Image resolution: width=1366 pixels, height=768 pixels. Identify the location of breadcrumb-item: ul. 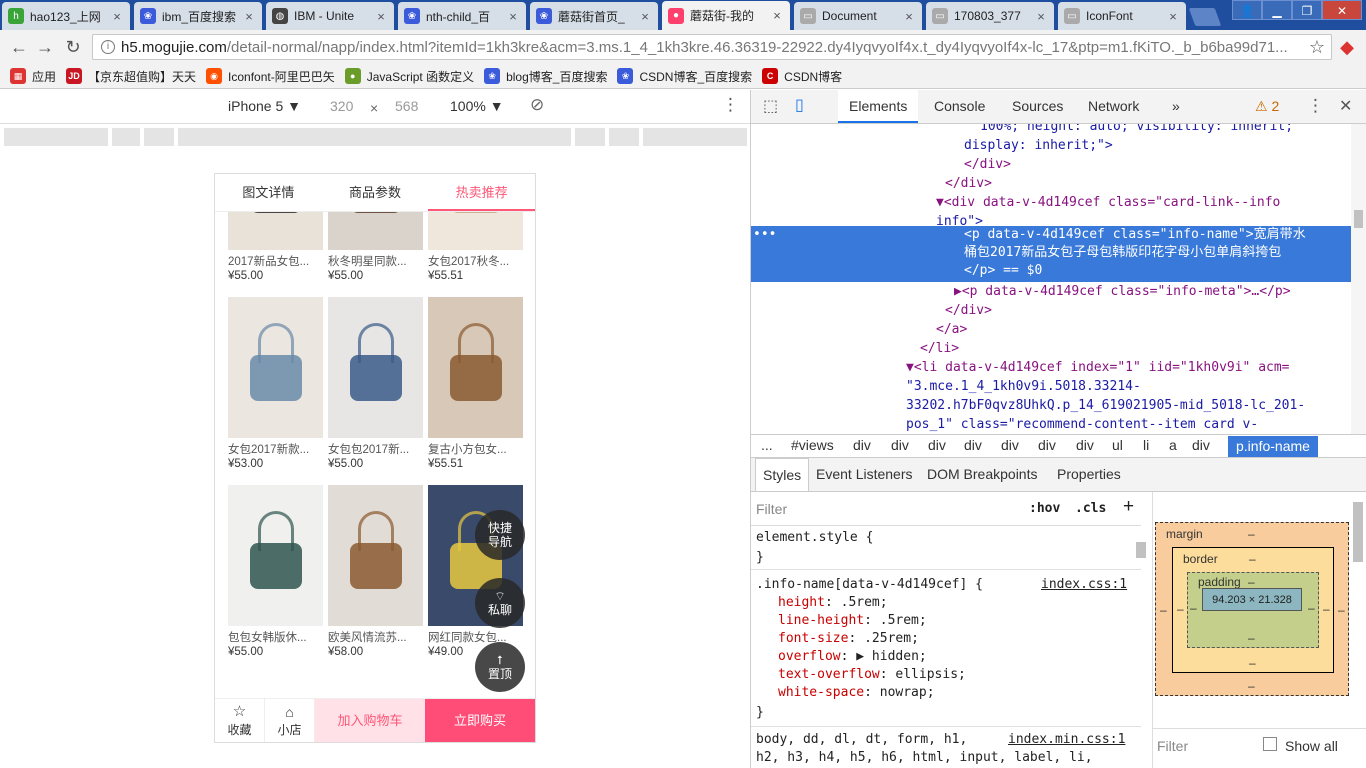
(1117, 445).